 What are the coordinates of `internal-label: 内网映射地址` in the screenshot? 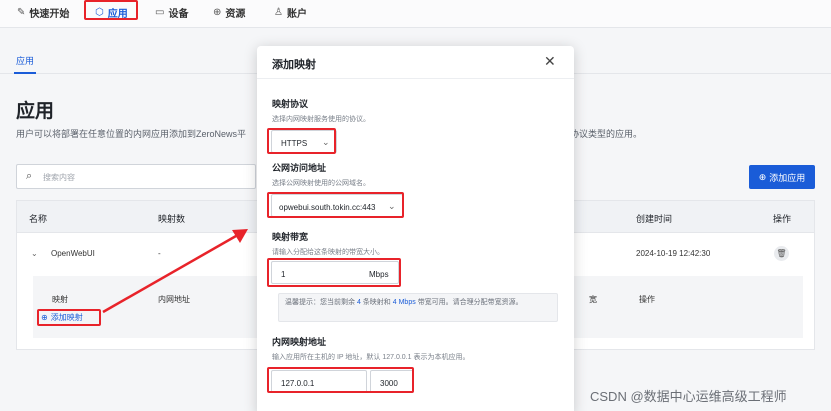 It's located at (299, 342).